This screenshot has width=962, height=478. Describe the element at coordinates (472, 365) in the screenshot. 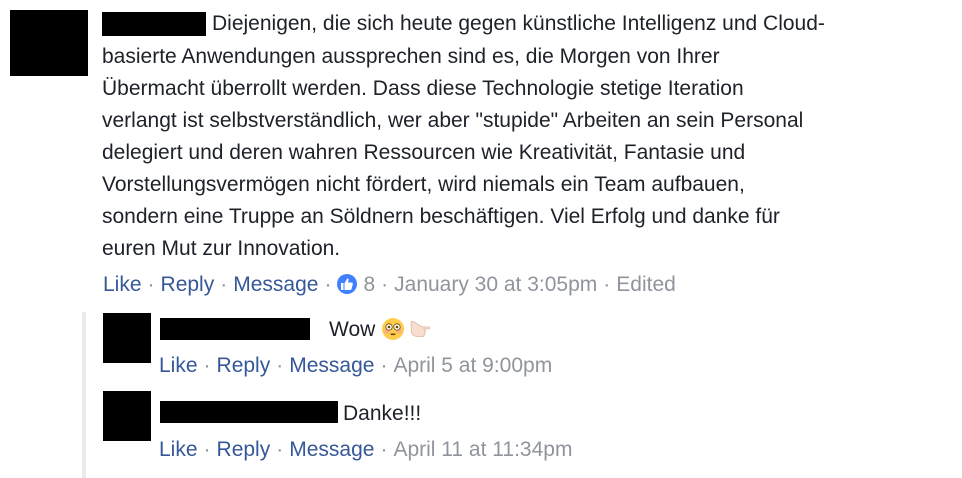

I see `reply-timestamp: April 5 at 9:00pm` at that location.